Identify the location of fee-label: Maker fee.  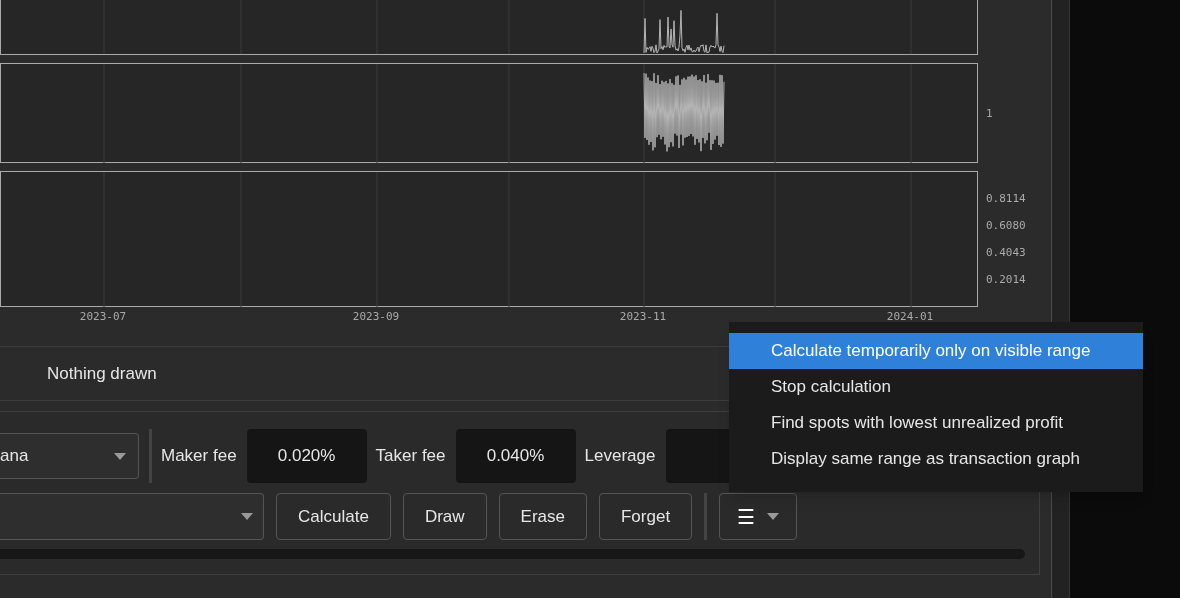
(199, 456).